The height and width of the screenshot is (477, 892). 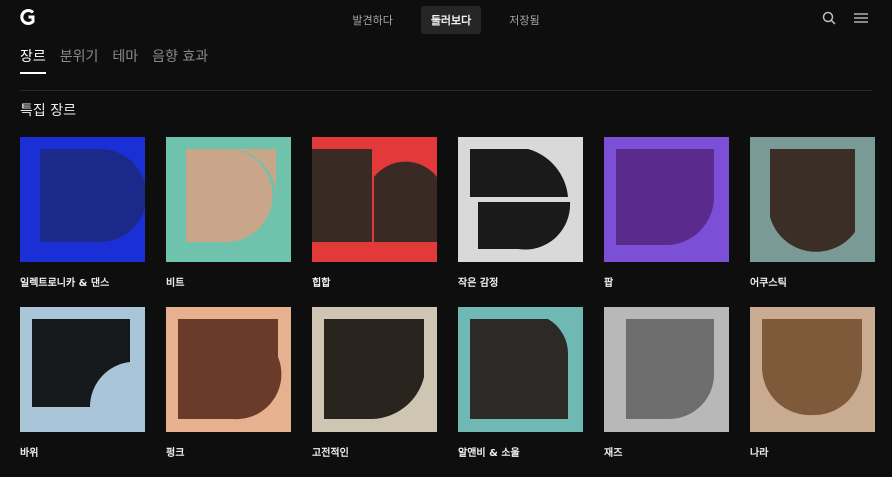 I want to click on genre-card: 일렉트로니카 & 댄스, so click(x=82, y=222).